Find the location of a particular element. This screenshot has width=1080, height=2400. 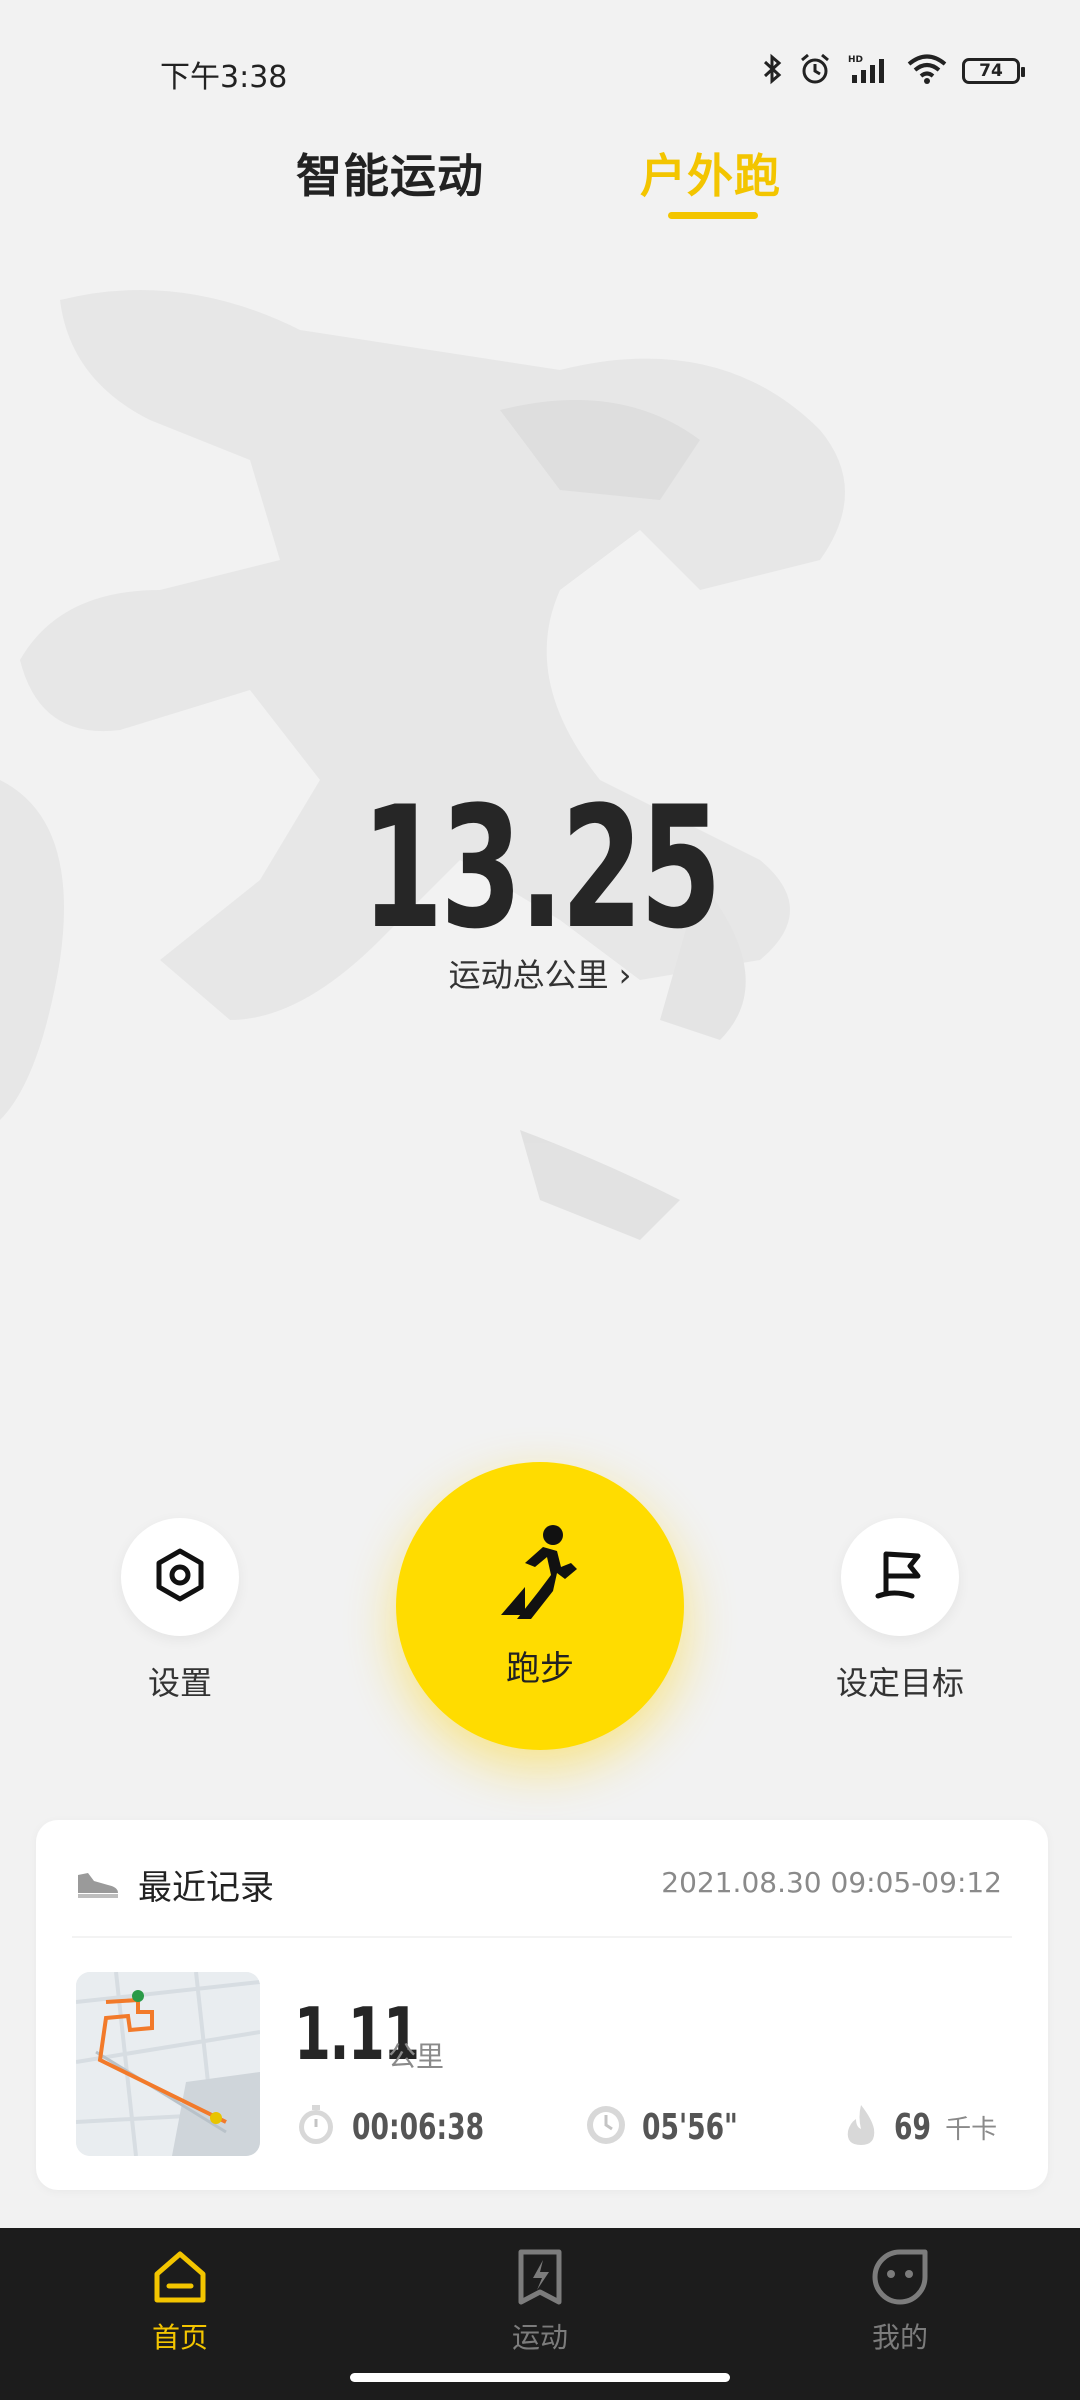

status-bar: 下午3:38 HD 74 is located at coordinates (540, 75).